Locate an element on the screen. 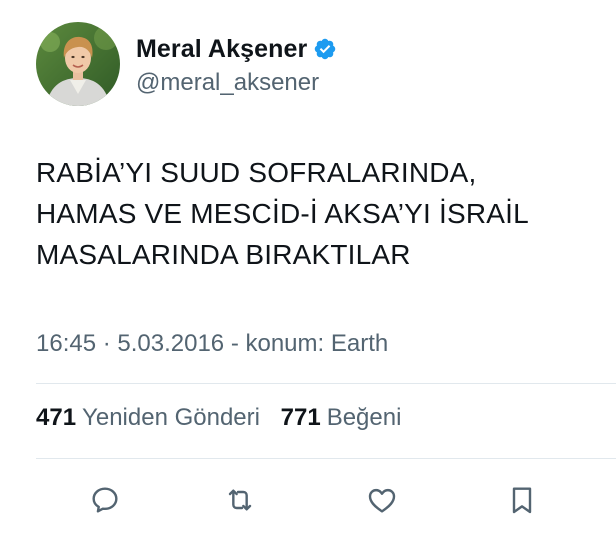  like-button is located at coordinates (382, 500).